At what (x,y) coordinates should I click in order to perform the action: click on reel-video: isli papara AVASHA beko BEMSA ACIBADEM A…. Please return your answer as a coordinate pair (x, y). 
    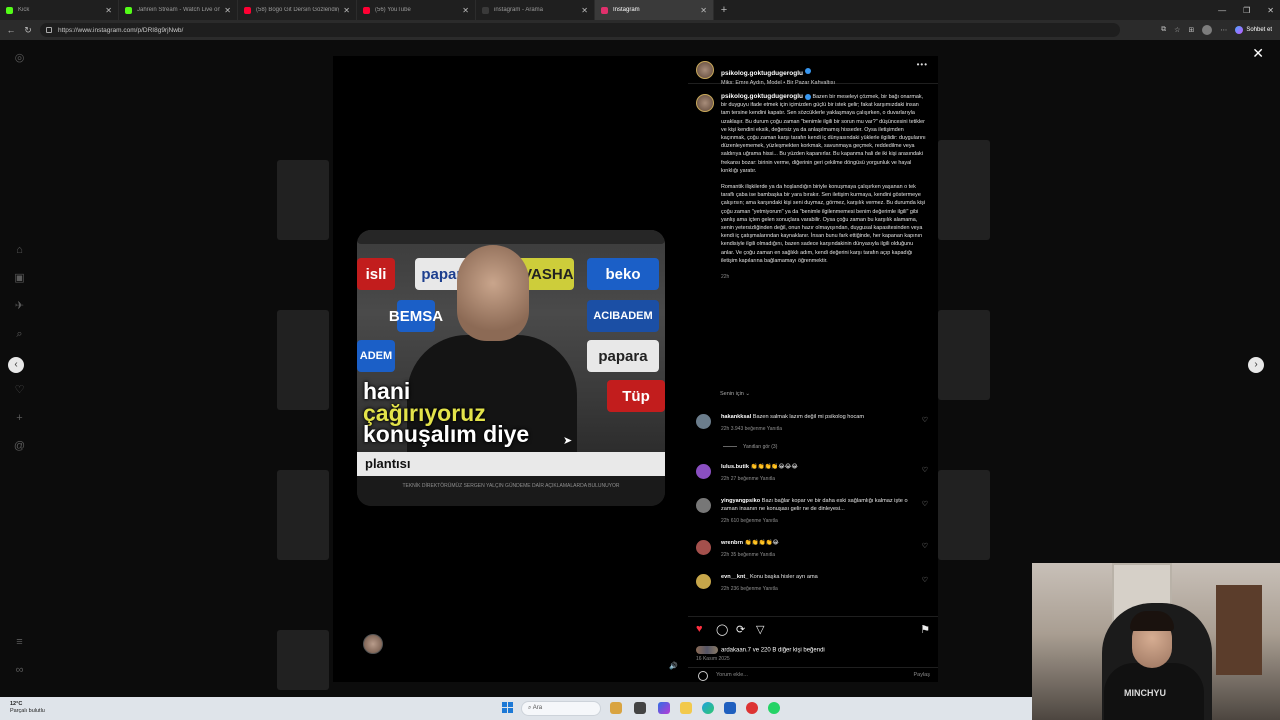
    Looking at the image, I should click on (511, 368).